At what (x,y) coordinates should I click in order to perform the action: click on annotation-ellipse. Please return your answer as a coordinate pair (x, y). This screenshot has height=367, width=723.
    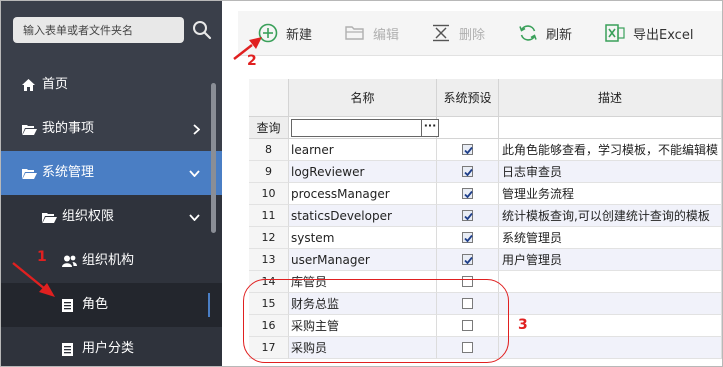
    Looking at the image, I should click on (376, 321).